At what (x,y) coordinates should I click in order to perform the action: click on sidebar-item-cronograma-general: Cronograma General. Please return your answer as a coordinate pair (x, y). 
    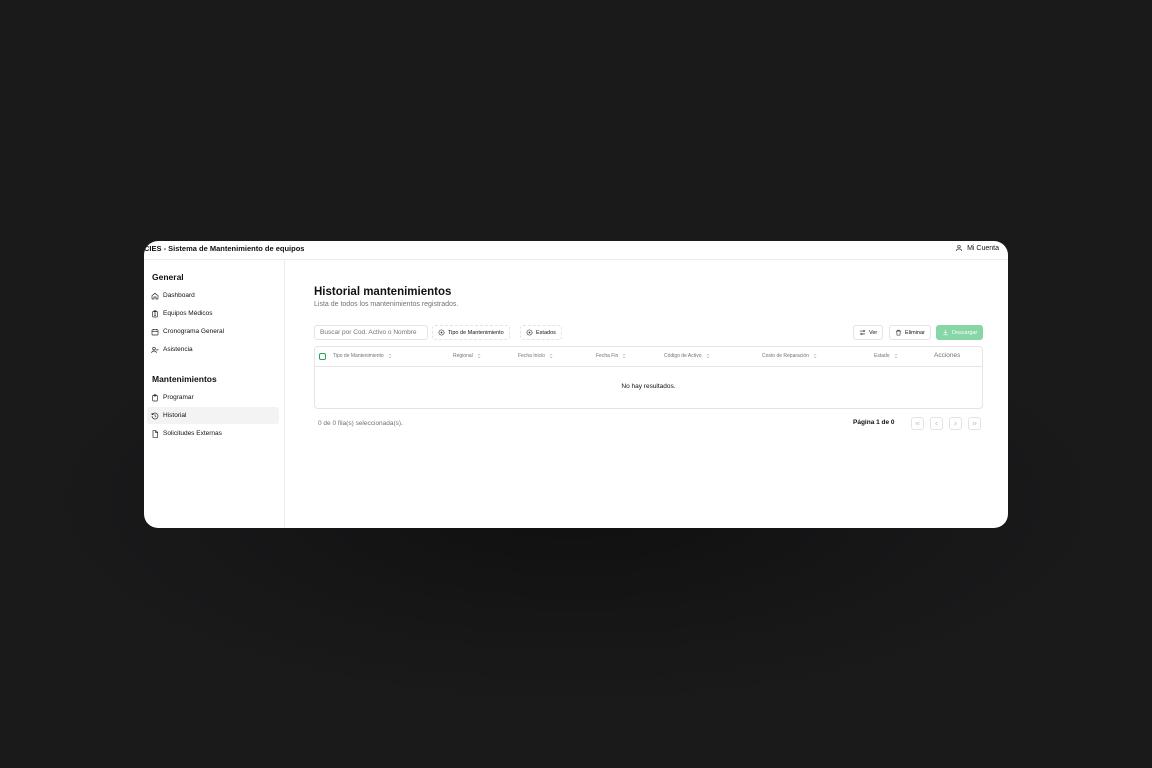
    Looking at the image, I should click on (213, 331).